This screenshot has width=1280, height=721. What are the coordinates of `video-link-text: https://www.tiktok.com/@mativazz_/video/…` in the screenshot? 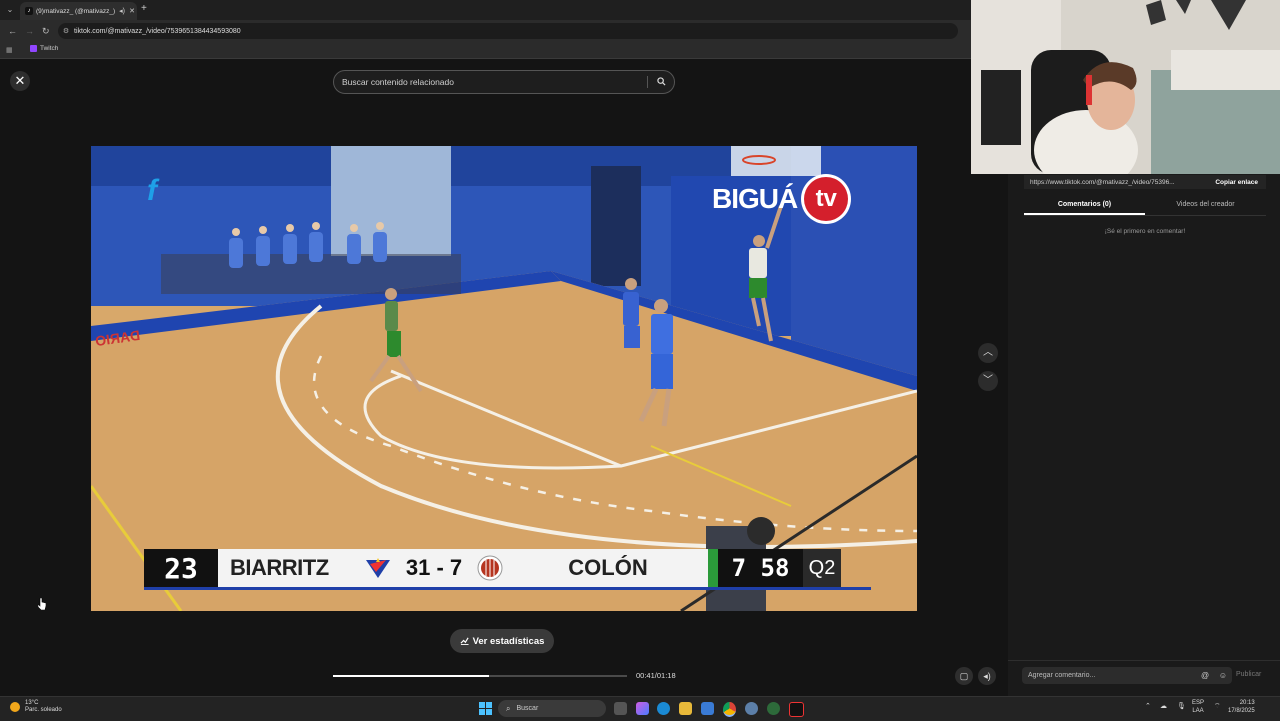 It's located at (1115, 182).